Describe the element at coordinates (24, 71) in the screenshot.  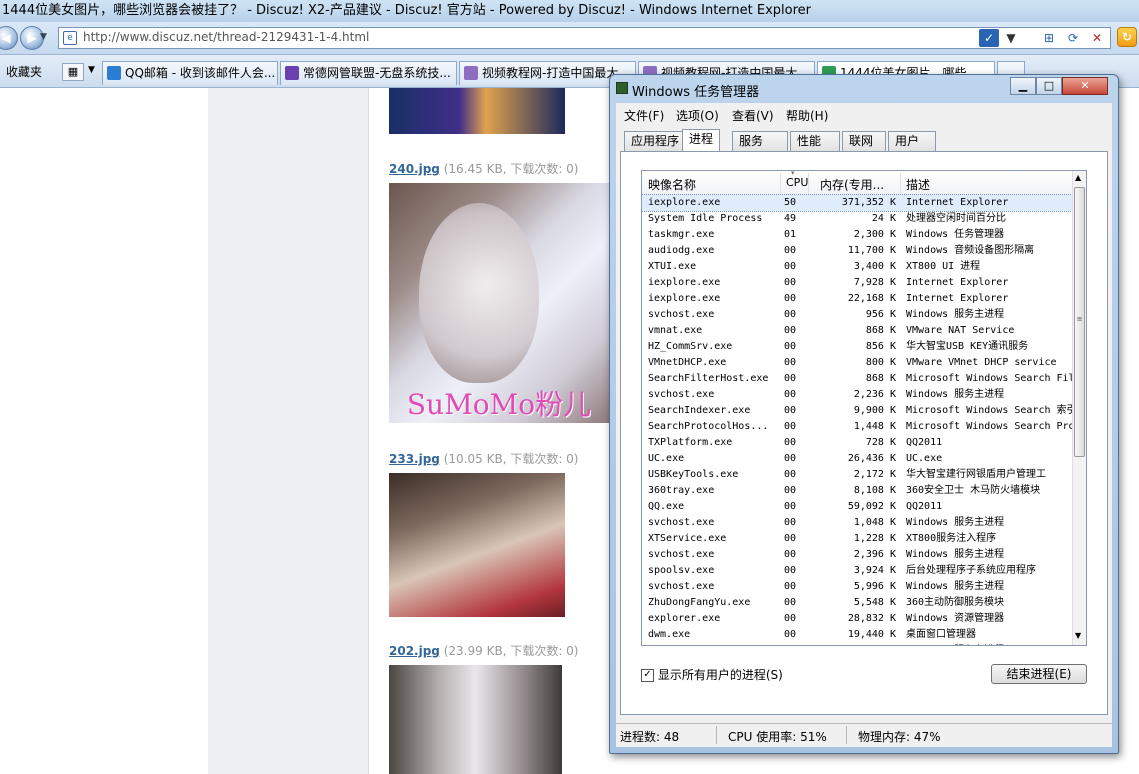
I see `favorites-button: 收藏夹` at that location.